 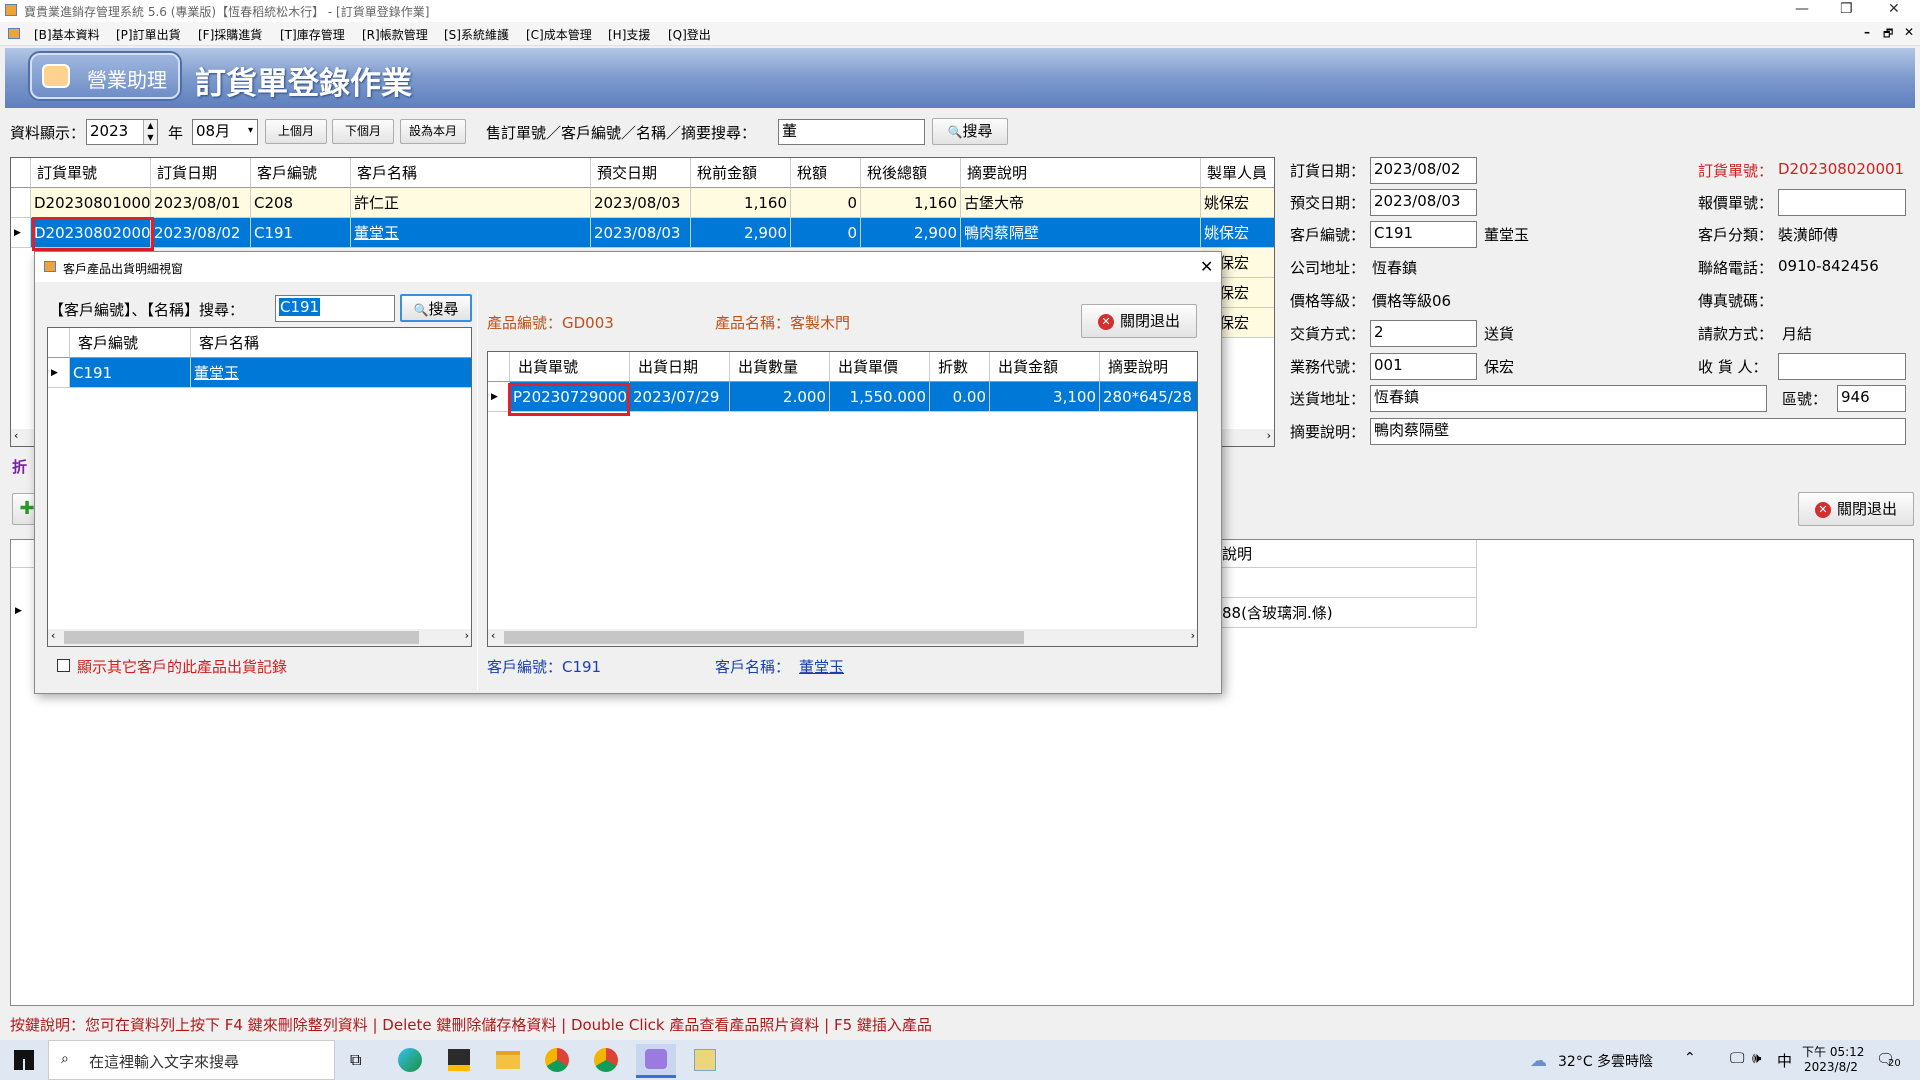 What do you see at coordinates (296, 131) in the screenshot?
I see `prev-month-button: 上個月` at bounding box center [296, 131].